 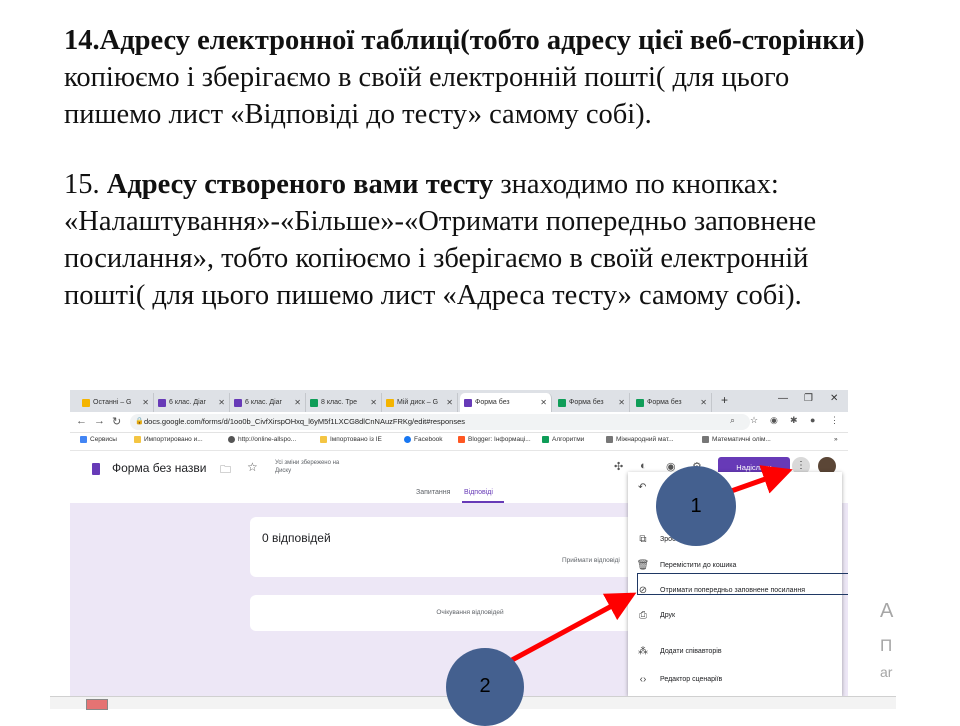 I want to click on facebook-icon, so click(x=407, y=439).